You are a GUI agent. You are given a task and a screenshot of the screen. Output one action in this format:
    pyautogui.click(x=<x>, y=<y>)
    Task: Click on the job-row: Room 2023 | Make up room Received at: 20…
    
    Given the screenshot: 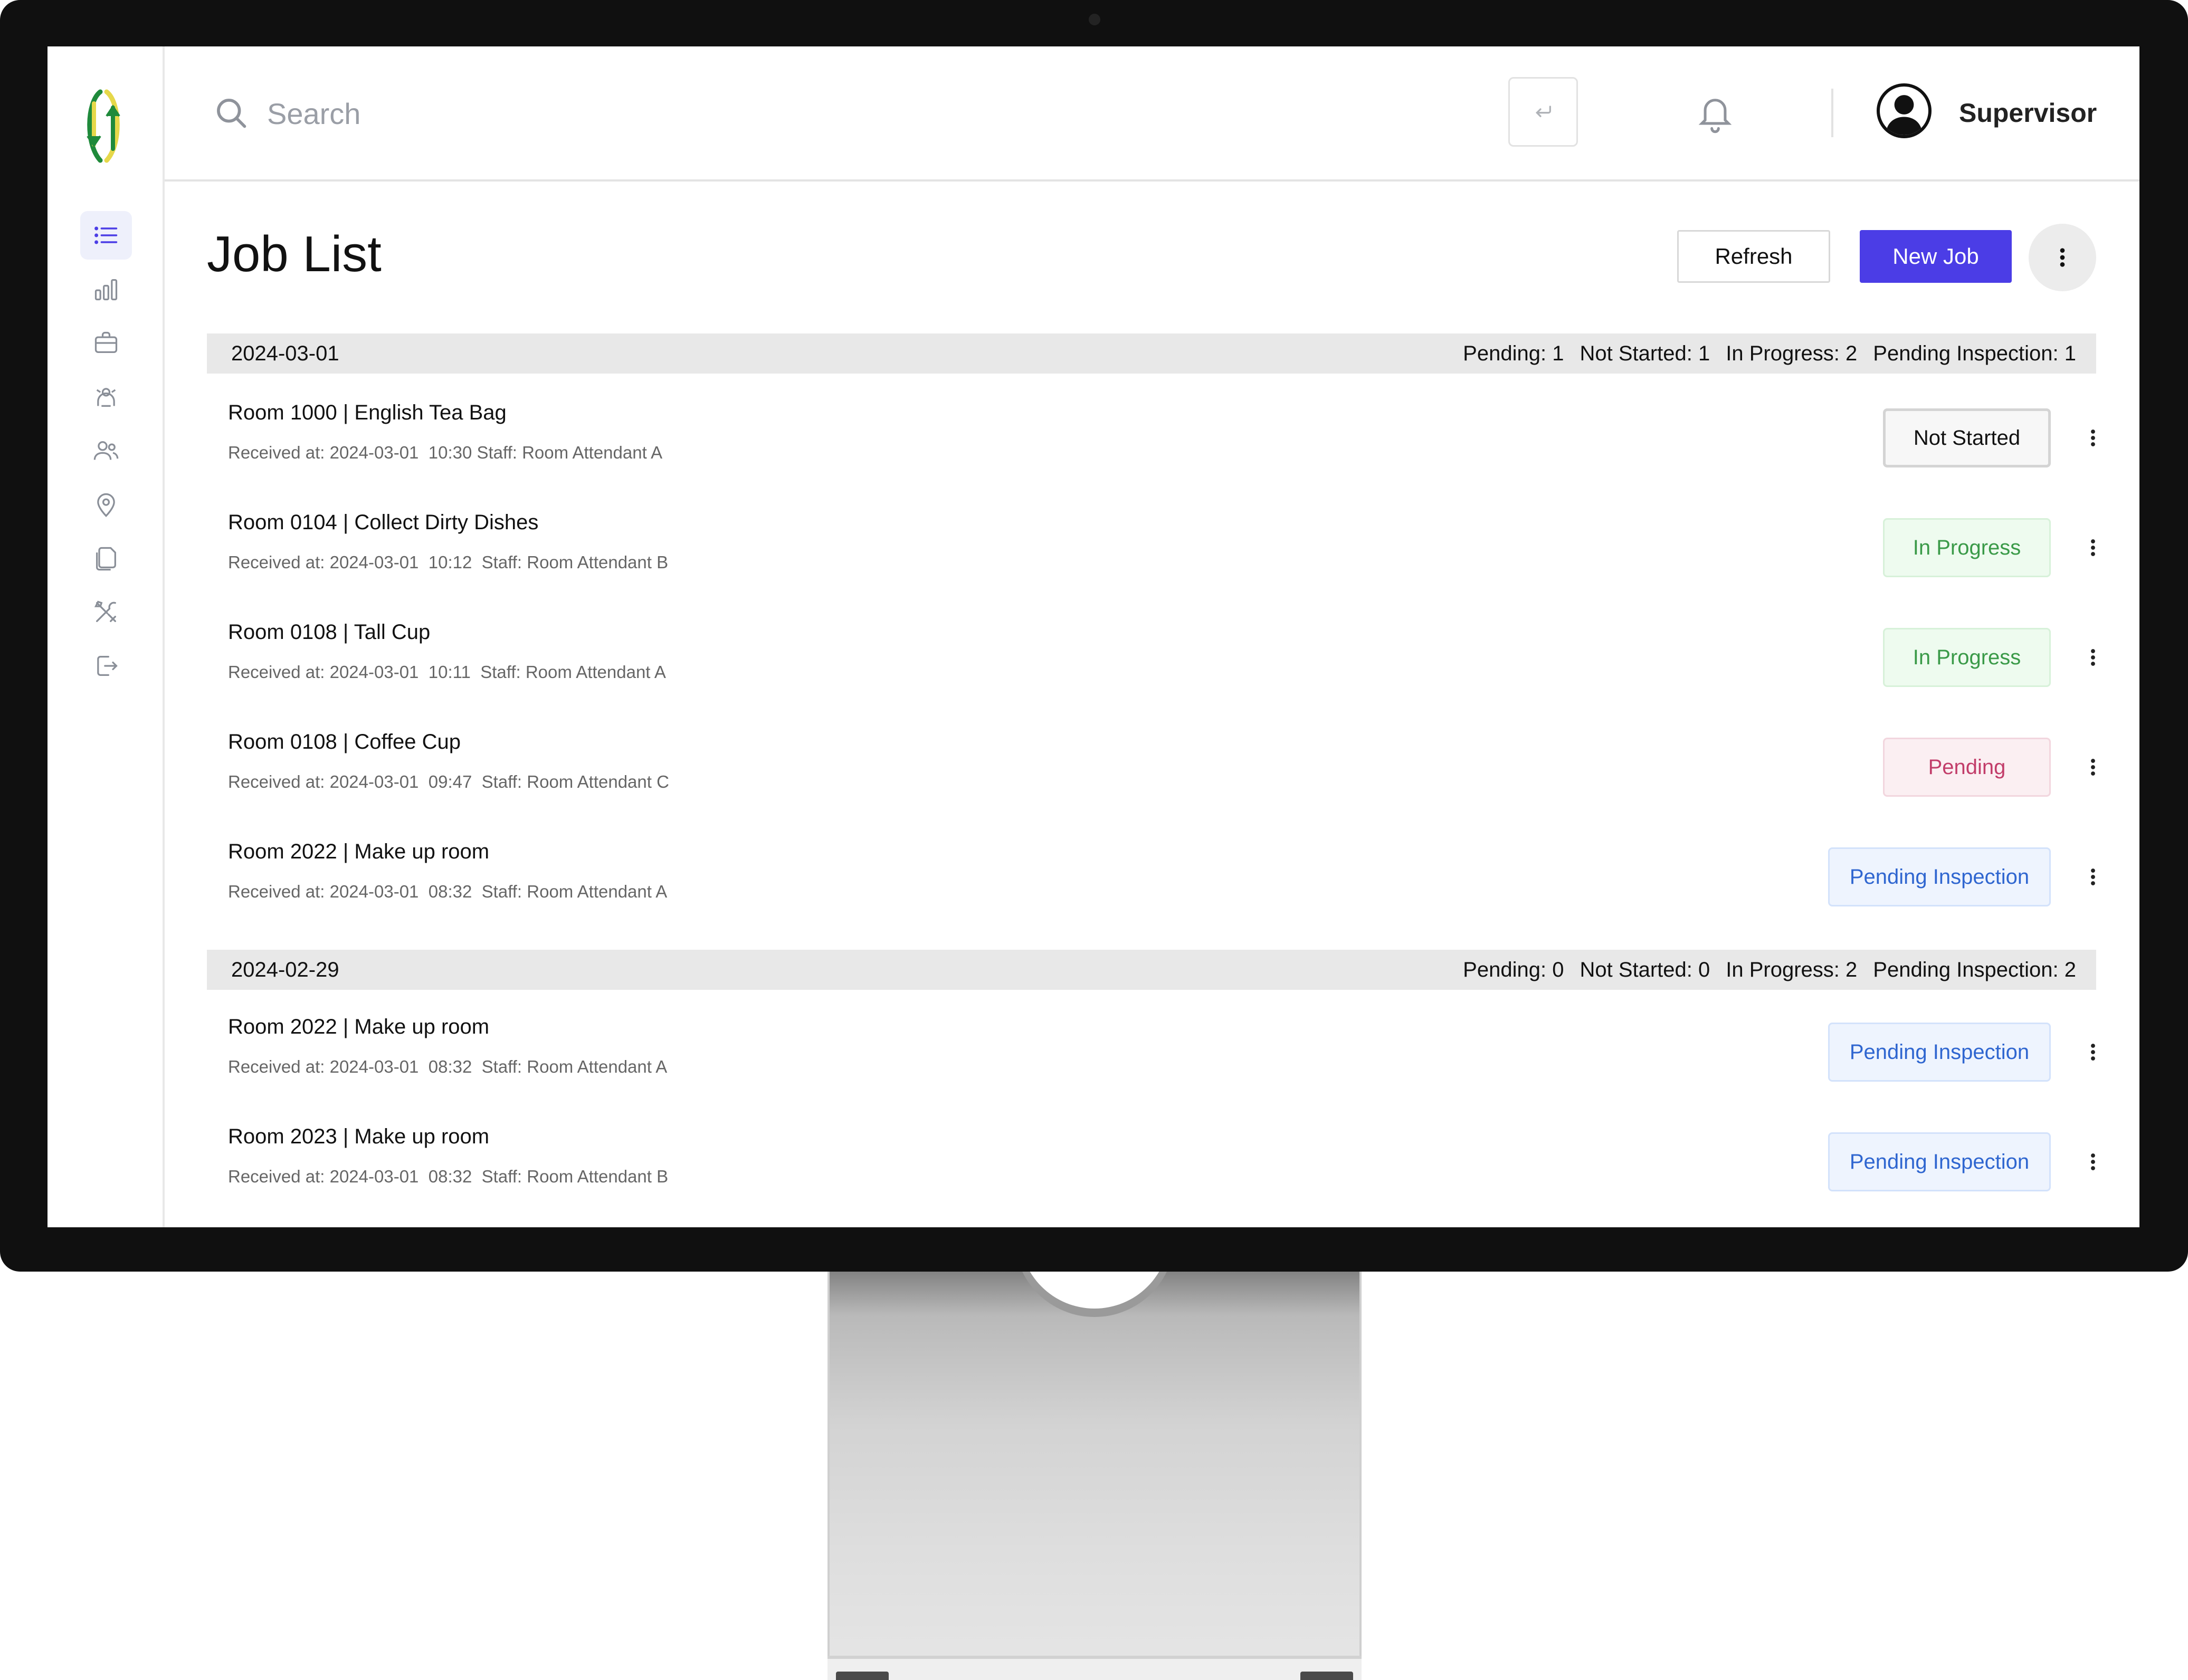 What is the action you would take?
    pyautogui.click(x=1151, y=1163)
    